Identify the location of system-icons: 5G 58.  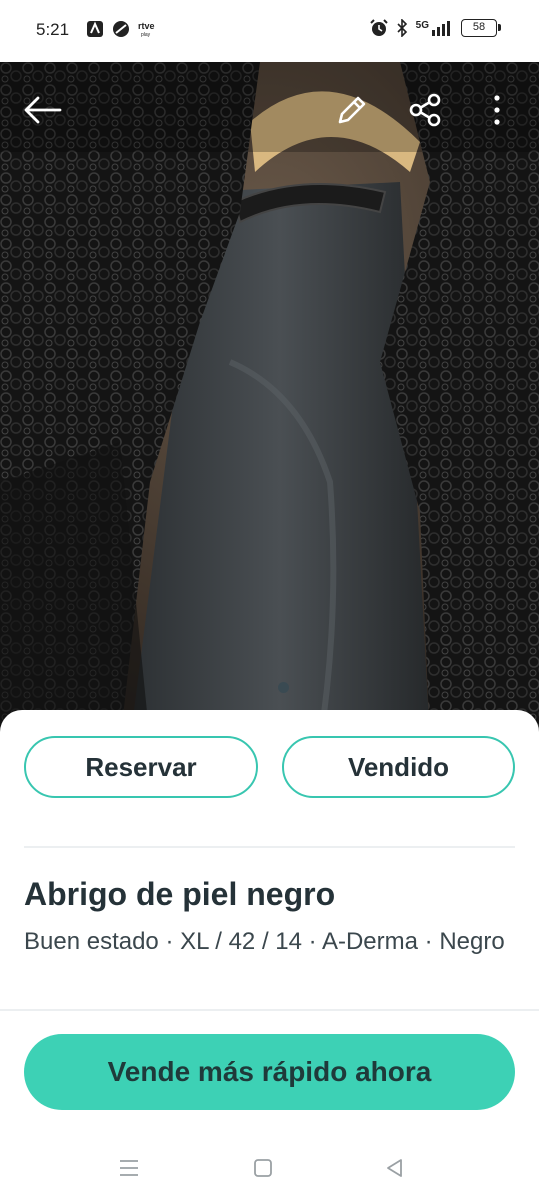
(435, 28).